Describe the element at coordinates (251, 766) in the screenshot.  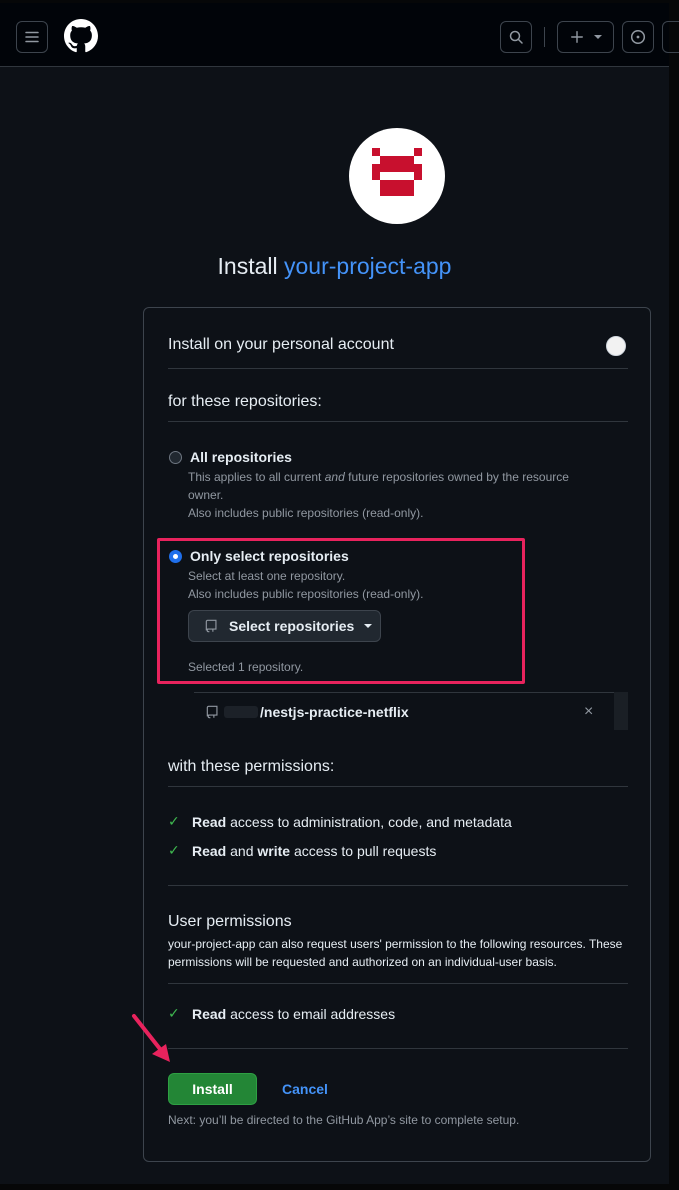
I see `permissions-section-title: with these permissions:` at that location.